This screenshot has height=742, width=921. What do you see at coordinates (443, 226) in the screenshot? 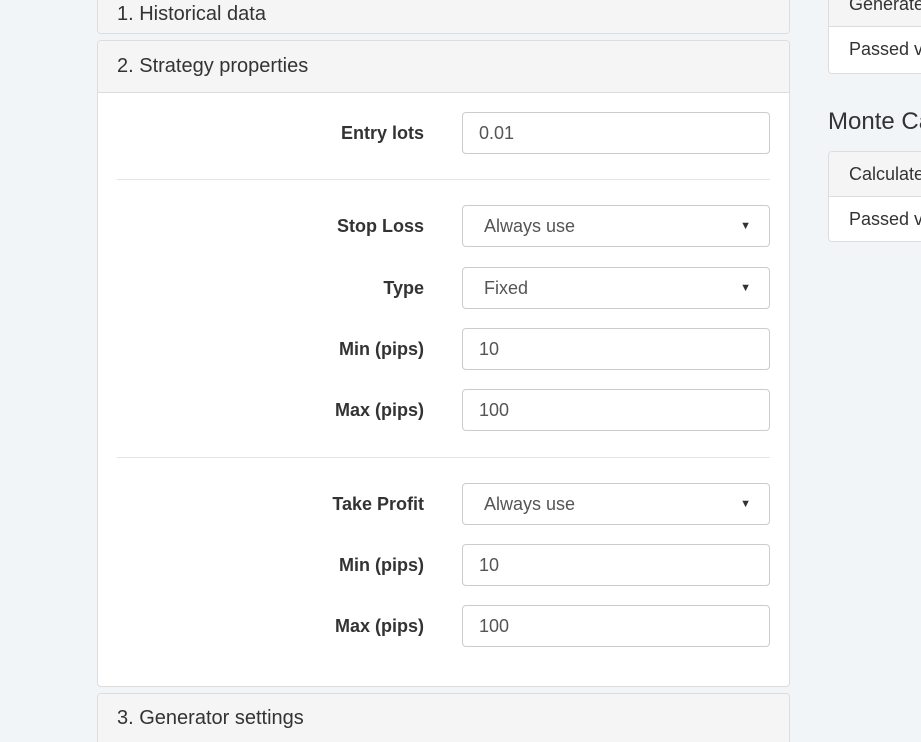
I see `stop-loss-row: Stop Loss Always use ▼` at bounding box center [443, 226].